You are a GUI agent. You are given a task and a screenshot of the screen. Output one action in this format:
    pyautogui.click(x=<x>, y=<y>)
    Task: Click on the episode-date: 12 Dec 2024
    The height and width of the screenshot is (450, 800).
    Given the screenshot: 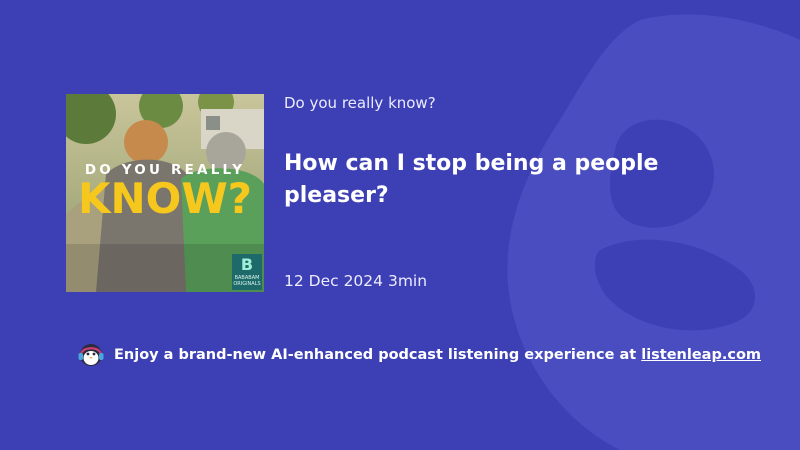 What is the action you would take?
    pyautogui.click(x=334, y=281)
    